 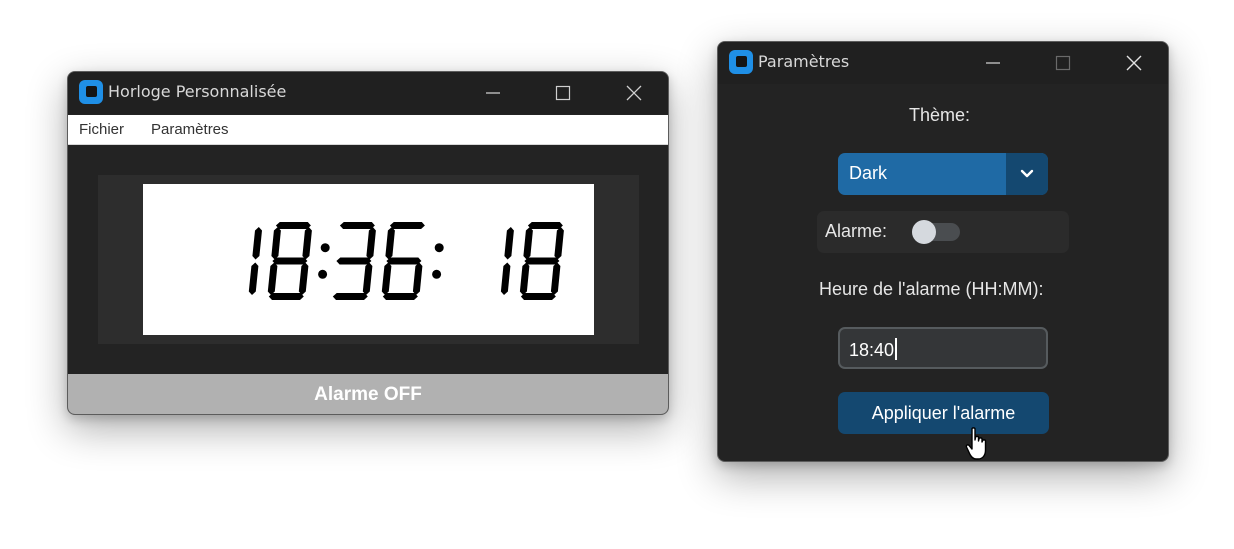 I want to click on digital-time, so click(x=406, y=261).